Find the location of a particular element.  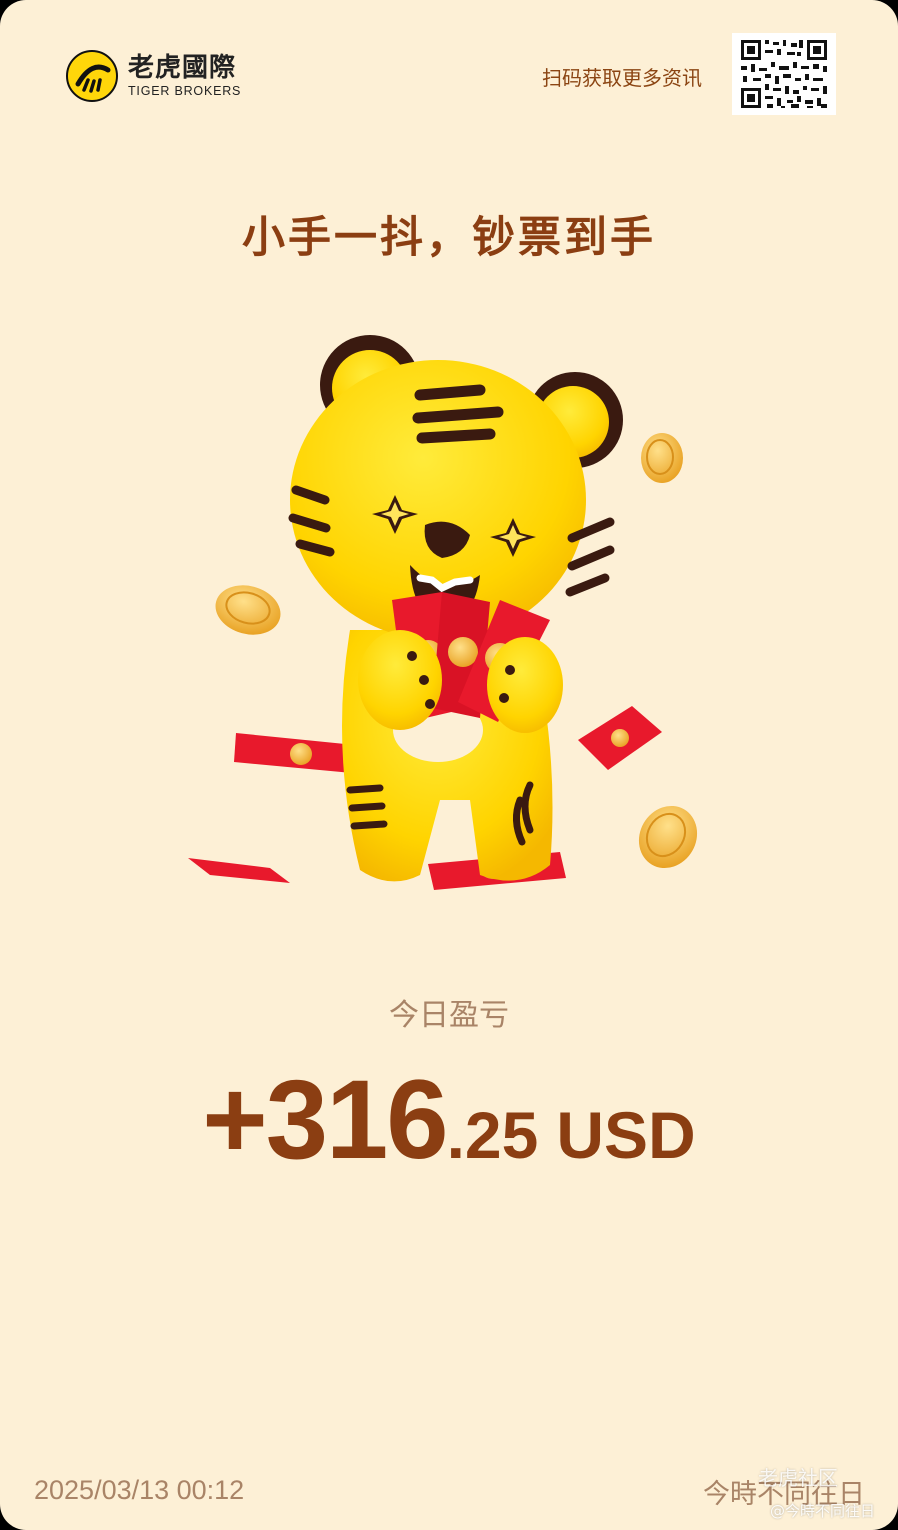

card-header: 老虎國際 TIGER BROKERS 扫码获取更多资讯 is located at coordinates (449, 60).